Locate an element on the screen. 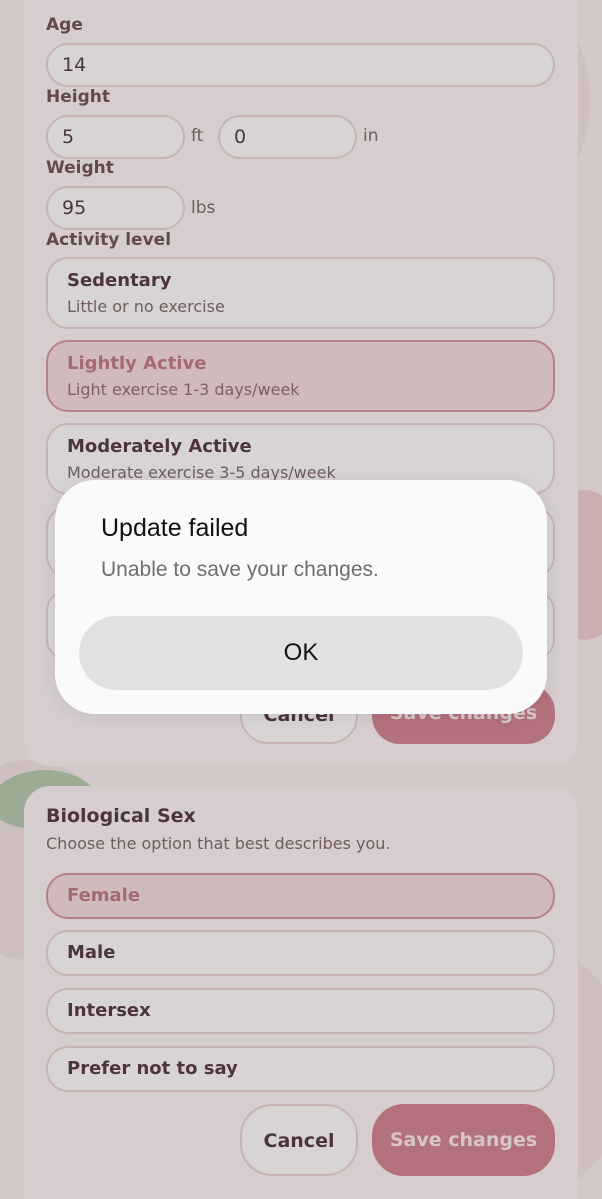 The height and width of the screenshot is (1199, 602). alert-title: Update failed is located at coordinates (175, 528).